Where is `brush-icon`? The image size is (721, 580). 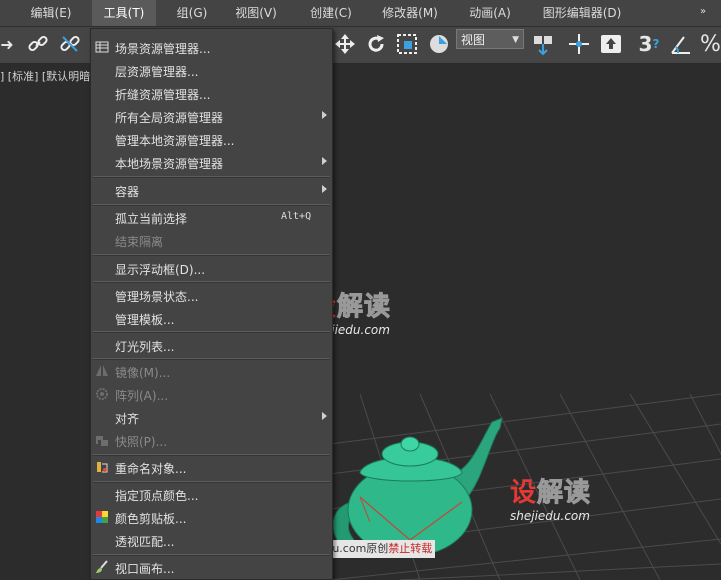 brush-icon is located at coordinates (102, 566).